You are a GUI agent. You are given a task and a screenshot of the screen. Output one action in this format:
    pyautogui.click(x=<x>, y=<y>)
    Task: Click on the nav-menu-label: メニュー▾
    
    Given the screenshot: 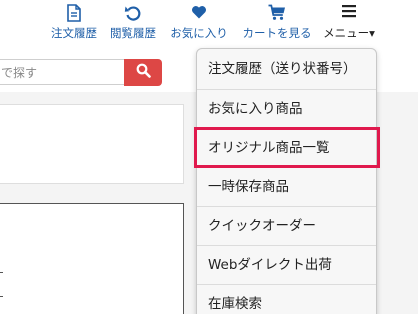 What is the action you would take?
    pyautogui.click(x=349, y=33)
    